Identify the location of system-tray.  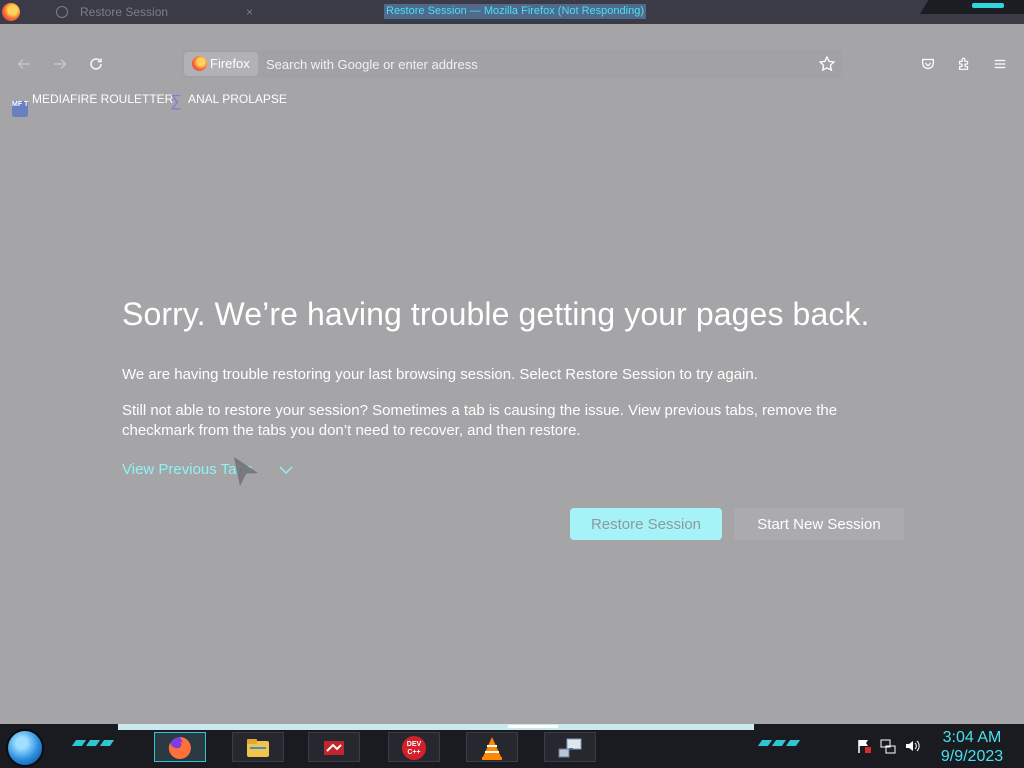
(888, 746).